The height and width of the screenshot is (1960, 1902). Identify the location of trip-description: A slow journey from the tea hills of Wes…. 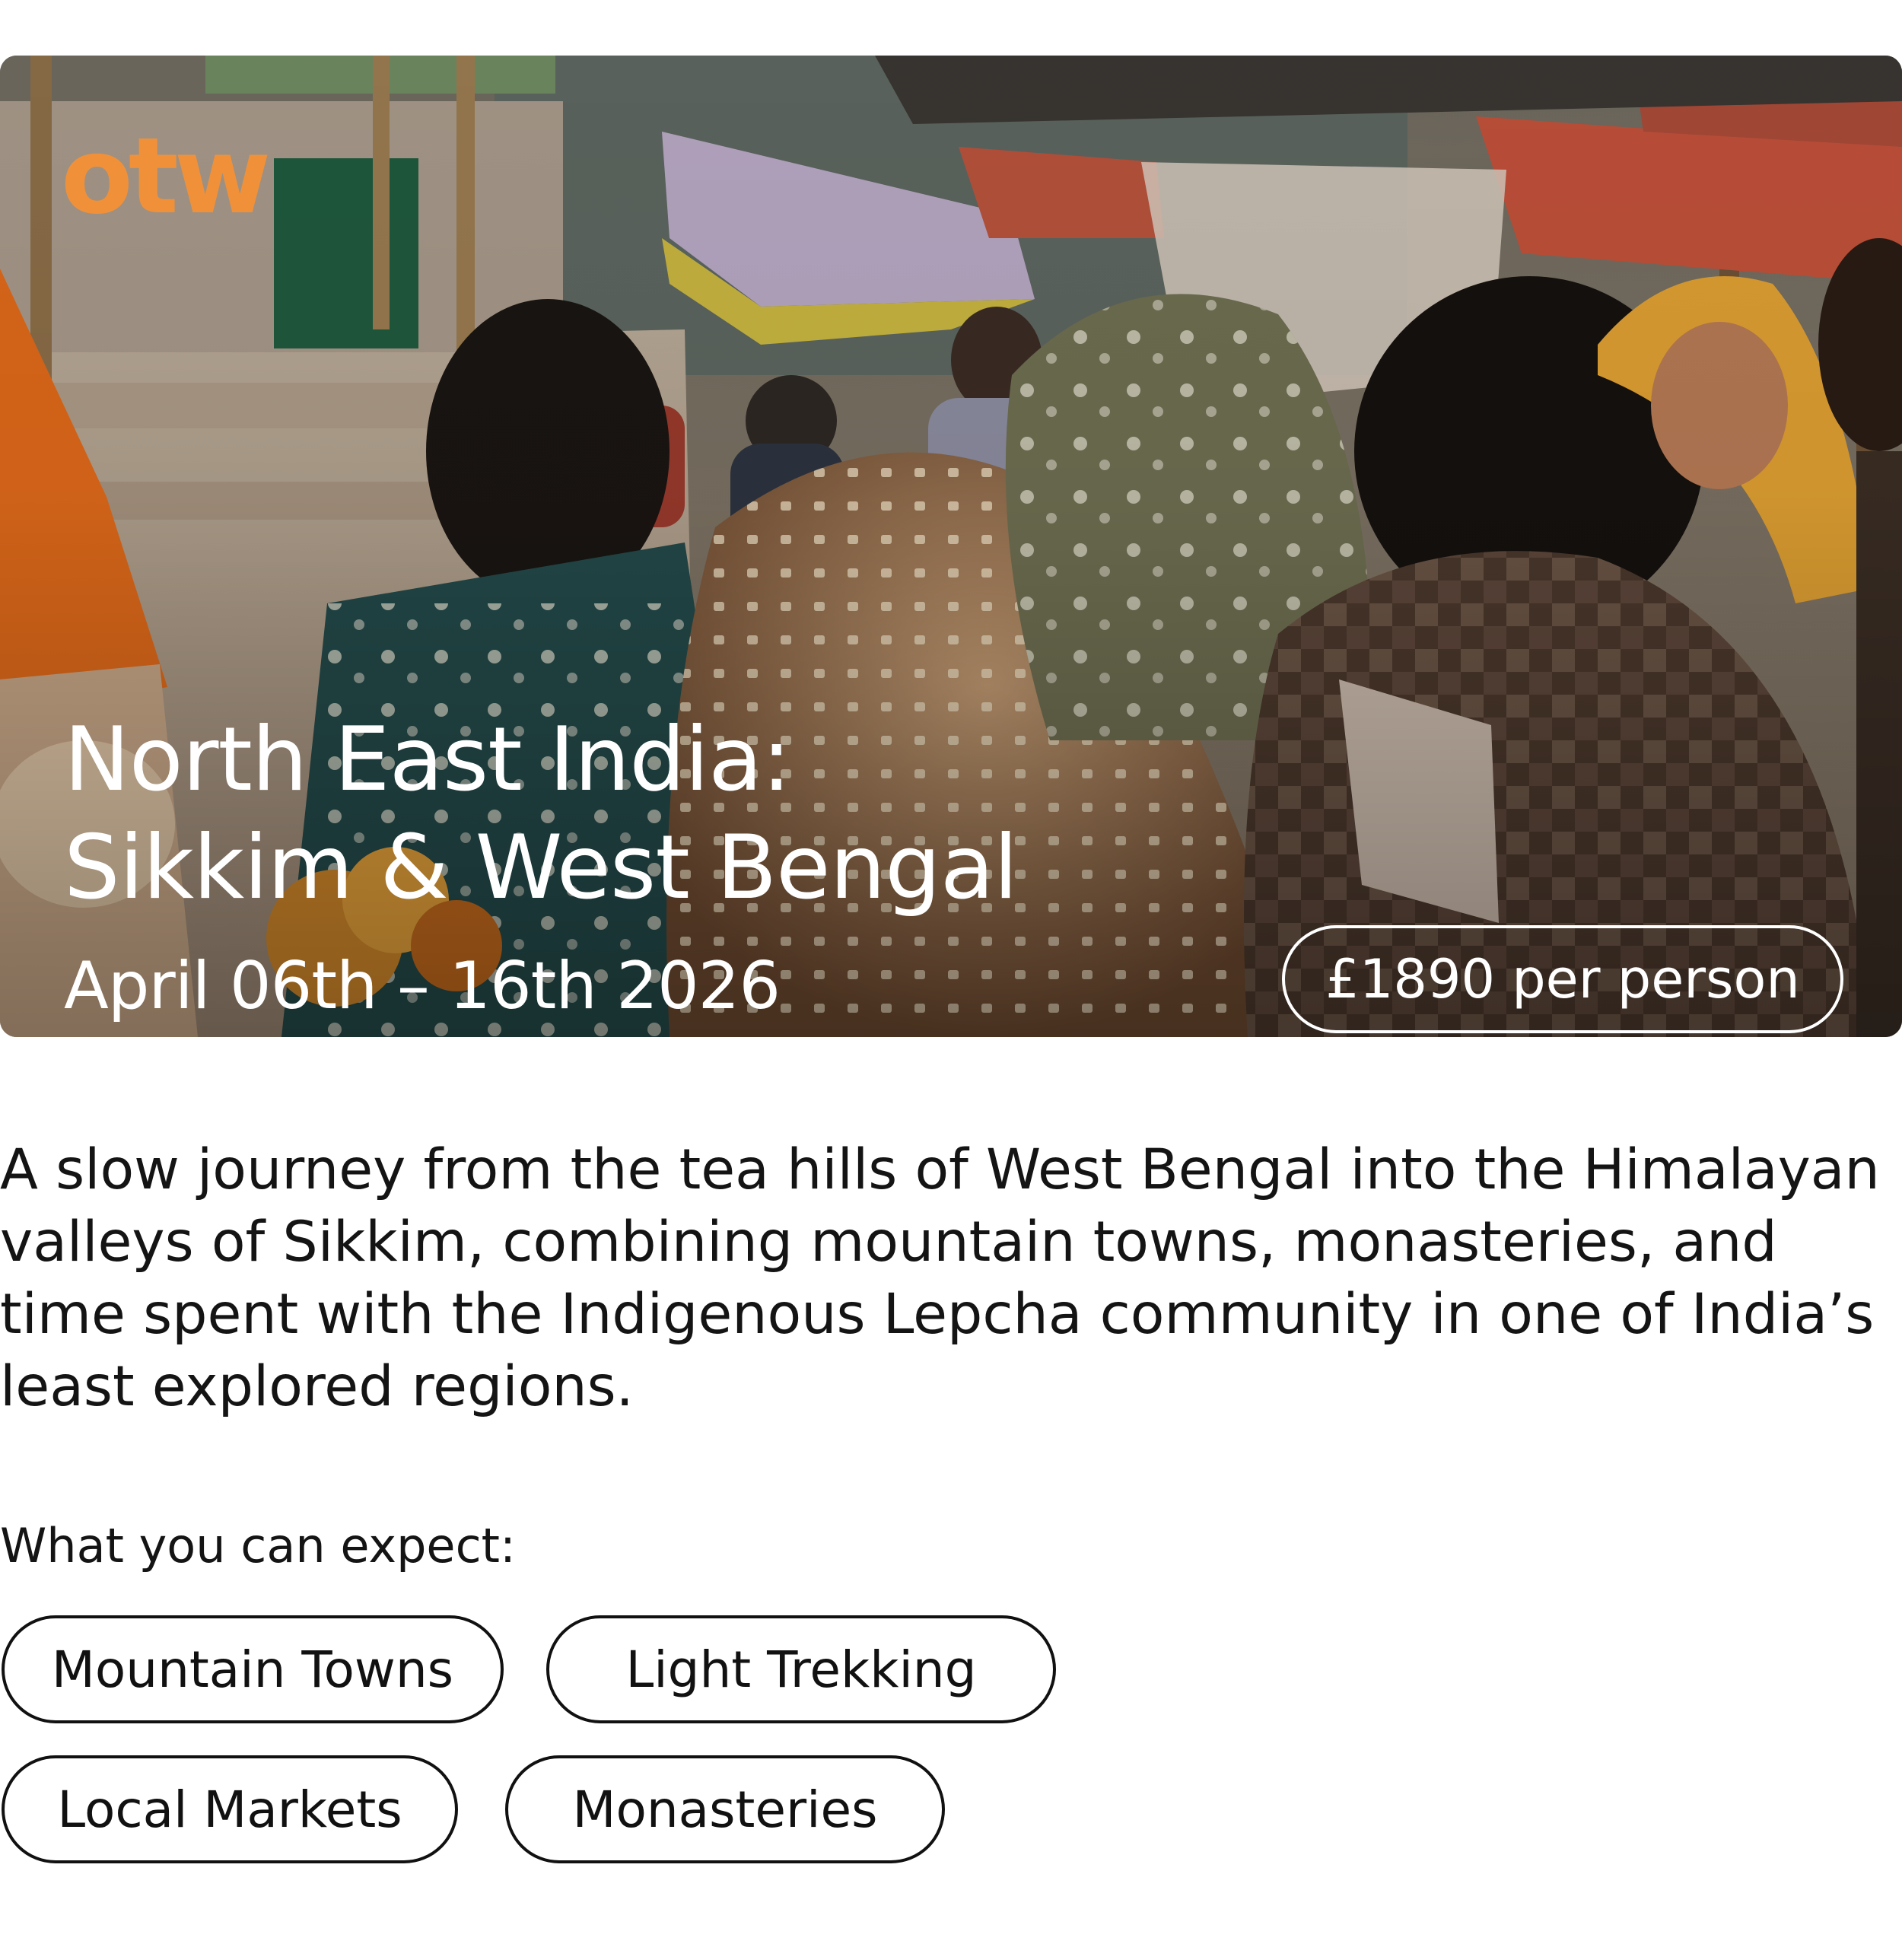
(940, 1278).